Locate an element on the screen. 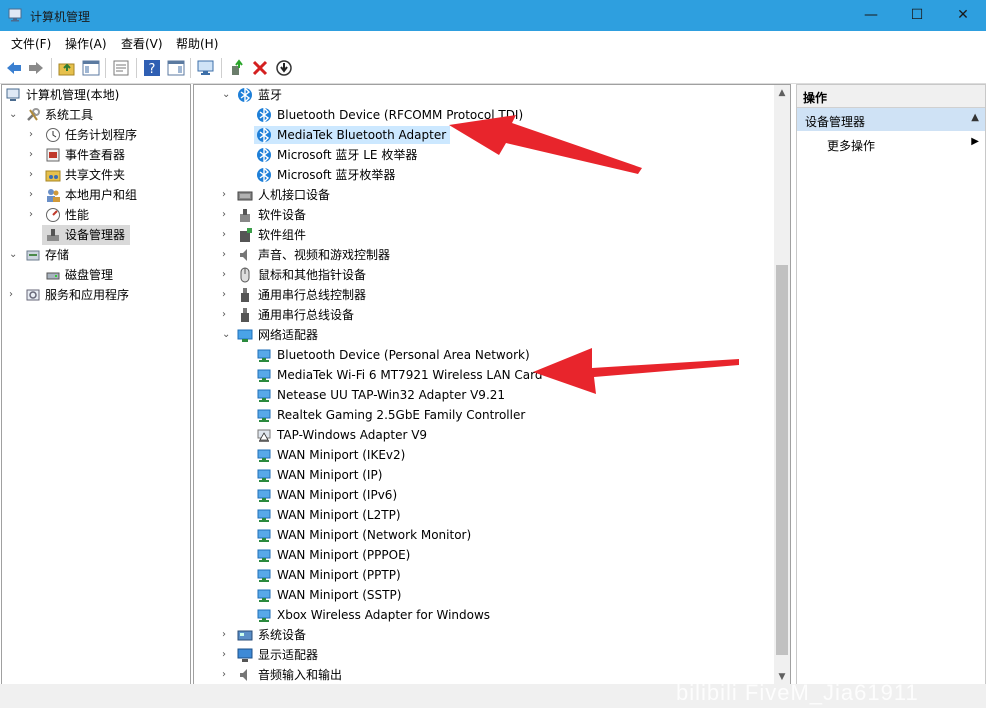  toolbar: ? is located at coordinates (493, 69).